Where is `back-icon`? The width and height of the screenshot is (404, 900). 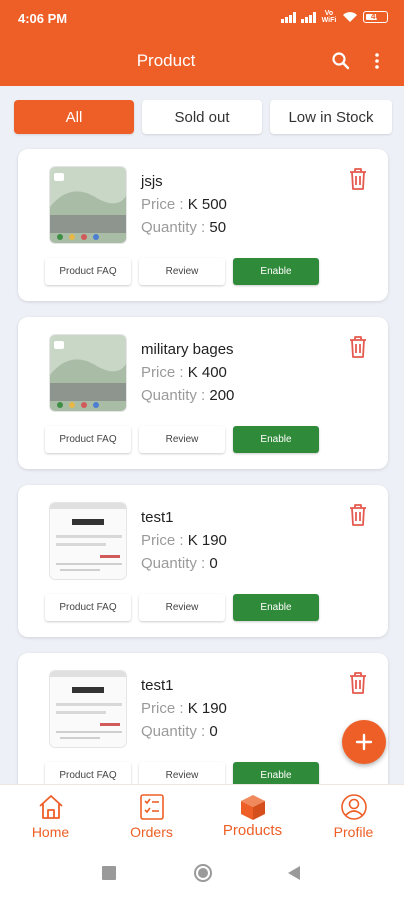
back-icon is located at coordinates (294, 873).